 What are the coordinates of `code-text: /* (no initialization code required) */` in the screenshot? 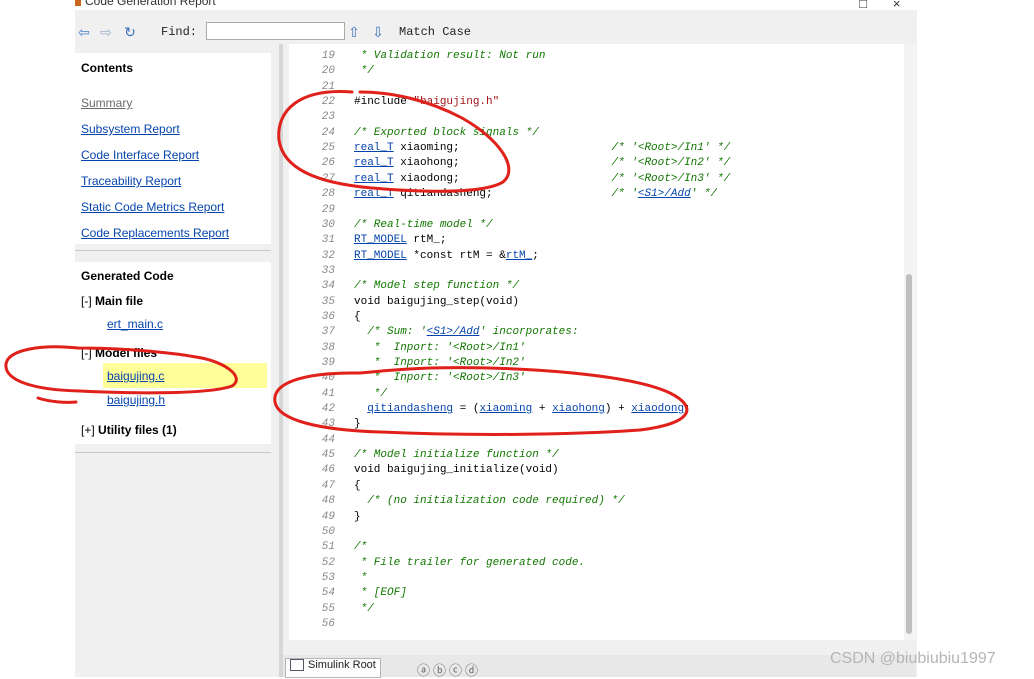 It's located at (496, 501).